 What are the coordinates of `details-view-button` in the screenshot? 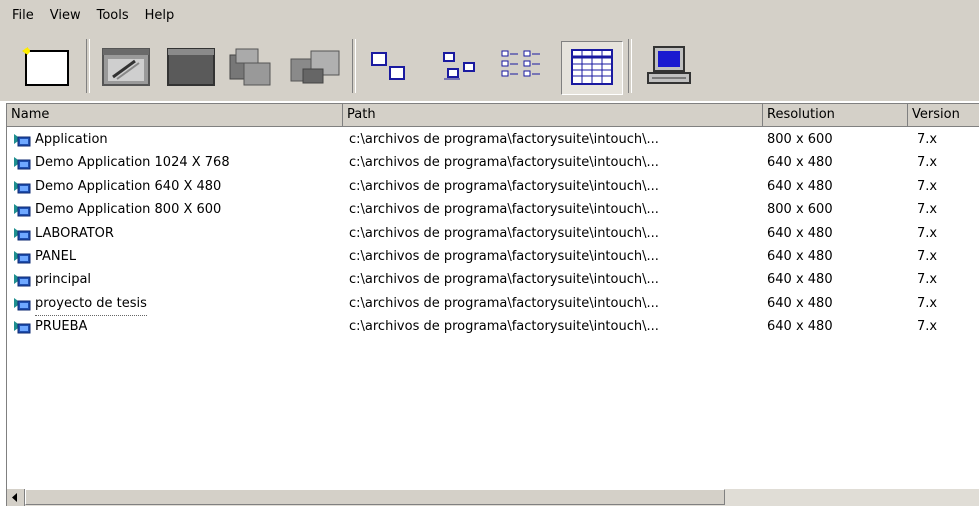 It's located at (592, 68).